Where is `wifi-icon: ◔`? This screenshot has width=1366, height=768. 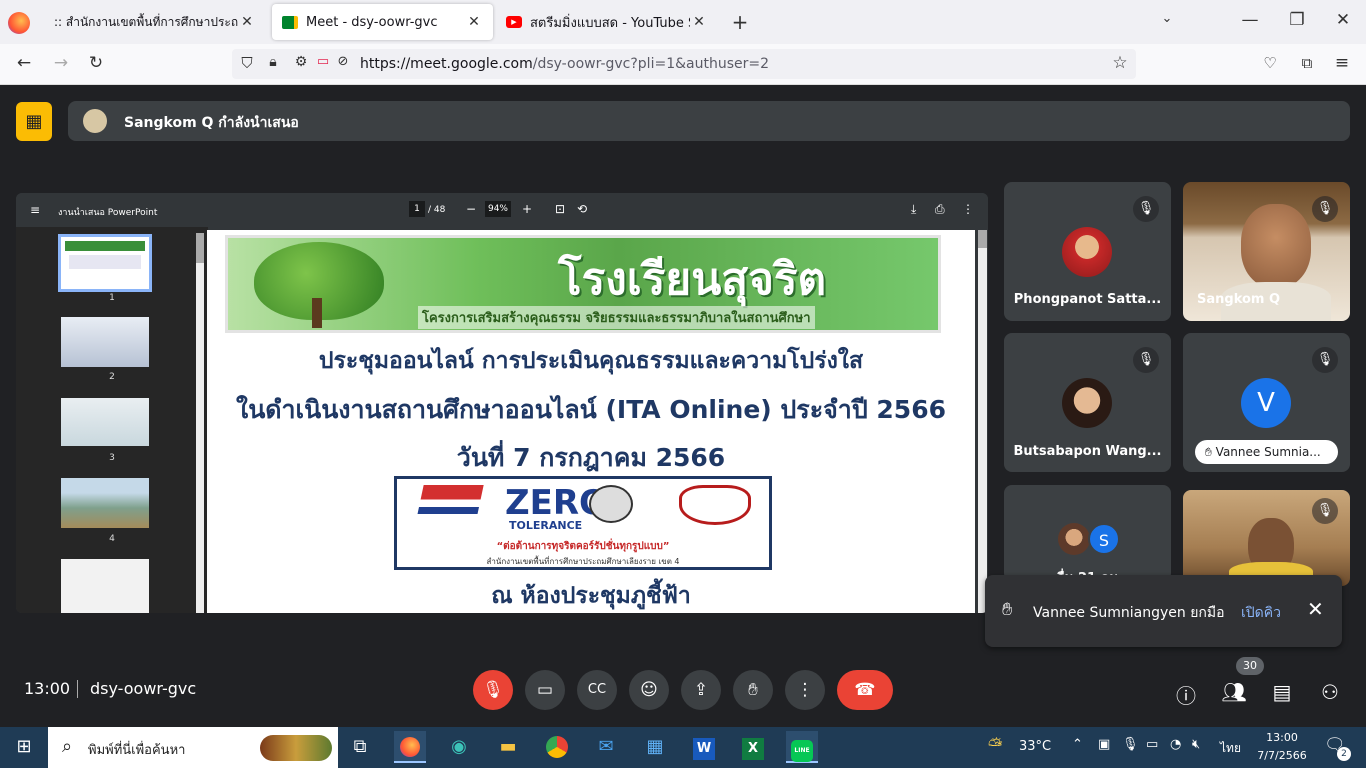
wifi-icon: ◔ is located at coordinates (1175, 744).